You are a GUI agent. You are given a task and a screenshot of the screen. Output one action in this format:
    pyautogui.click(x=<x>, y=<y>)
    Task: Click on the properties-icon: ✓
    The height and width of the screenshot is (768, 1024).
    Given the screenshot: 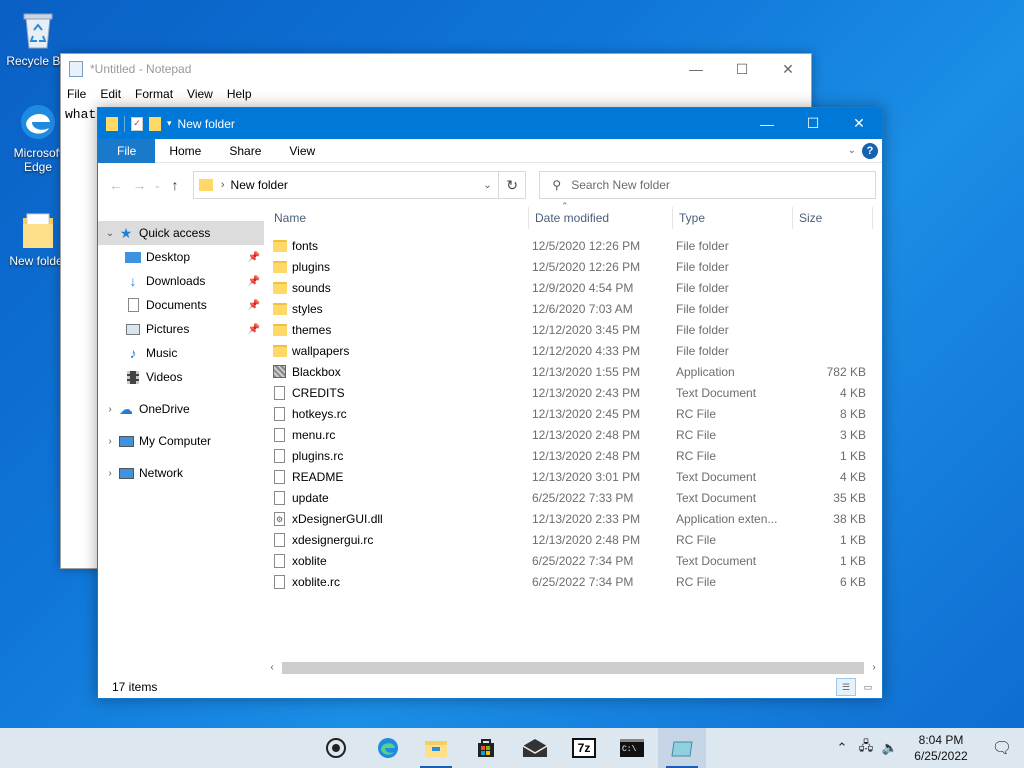 What is the action you would take?
    pyautogui.click(x=137, y=123)
    